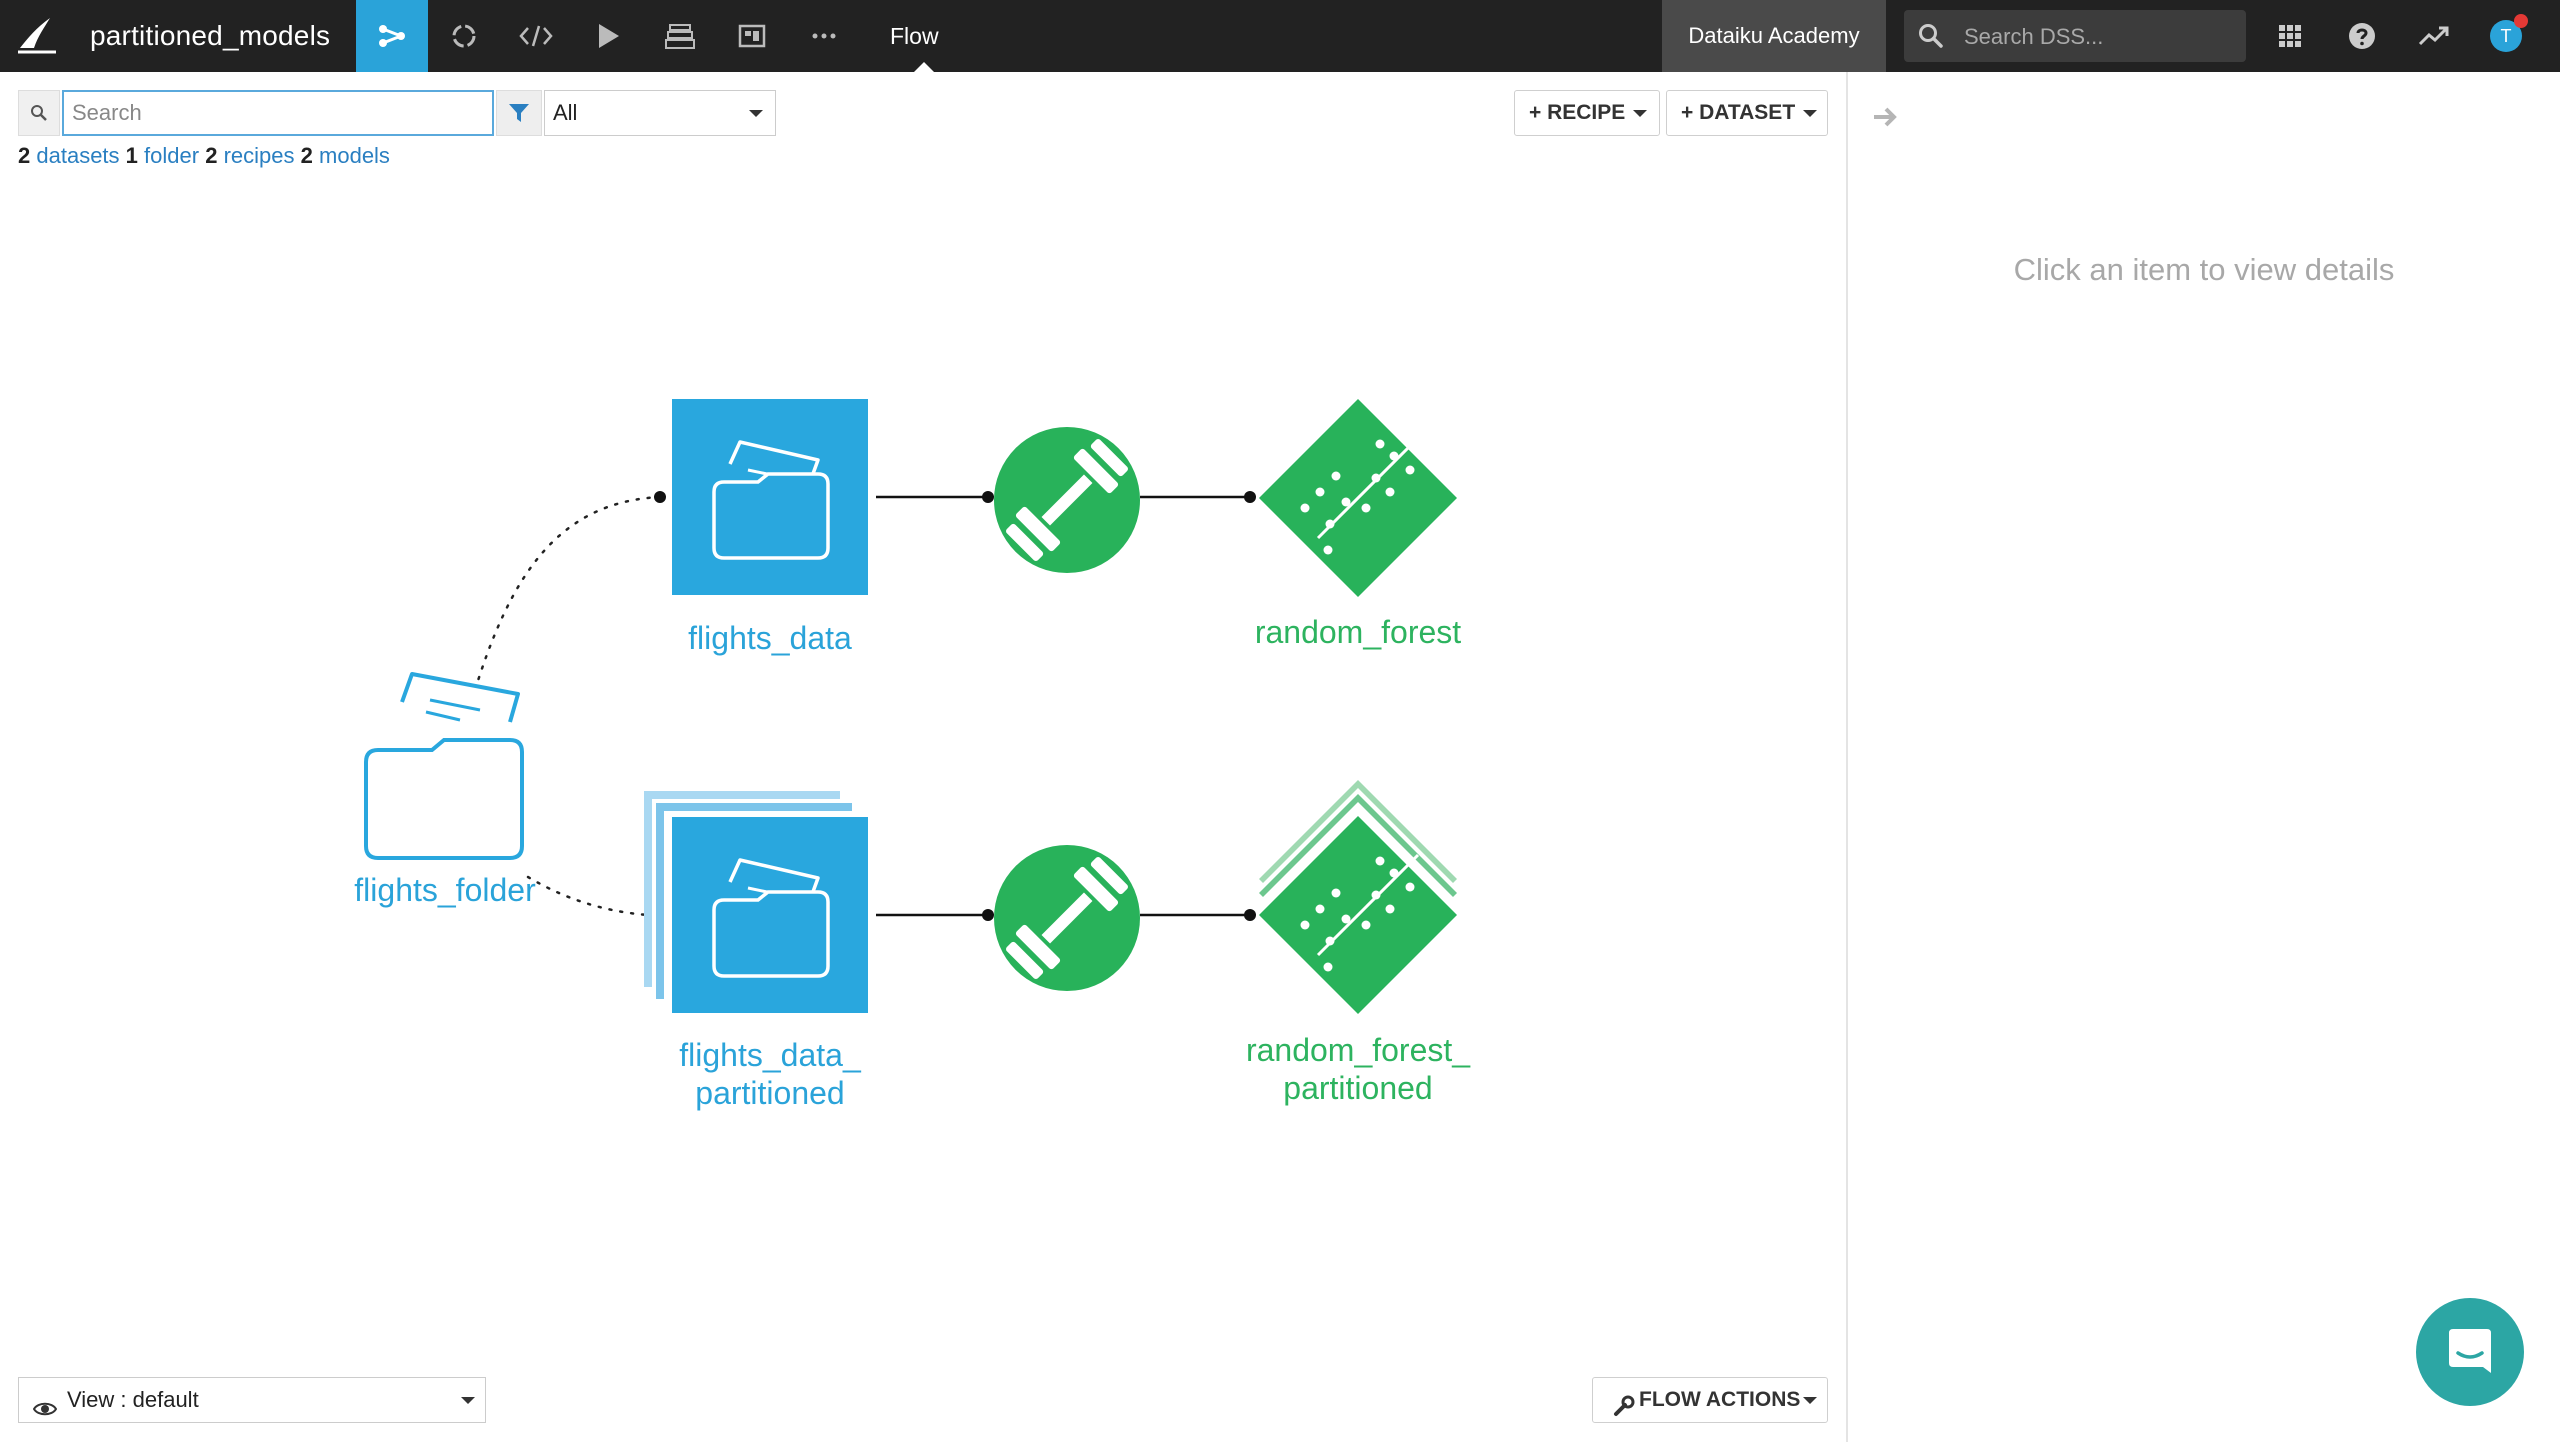 This screenshot has height=1442, width=2560. What do you see at coordinates (2290, 36) in the screenshot?
I see `apps-grid-icon` at bounding box center [2290, 36].